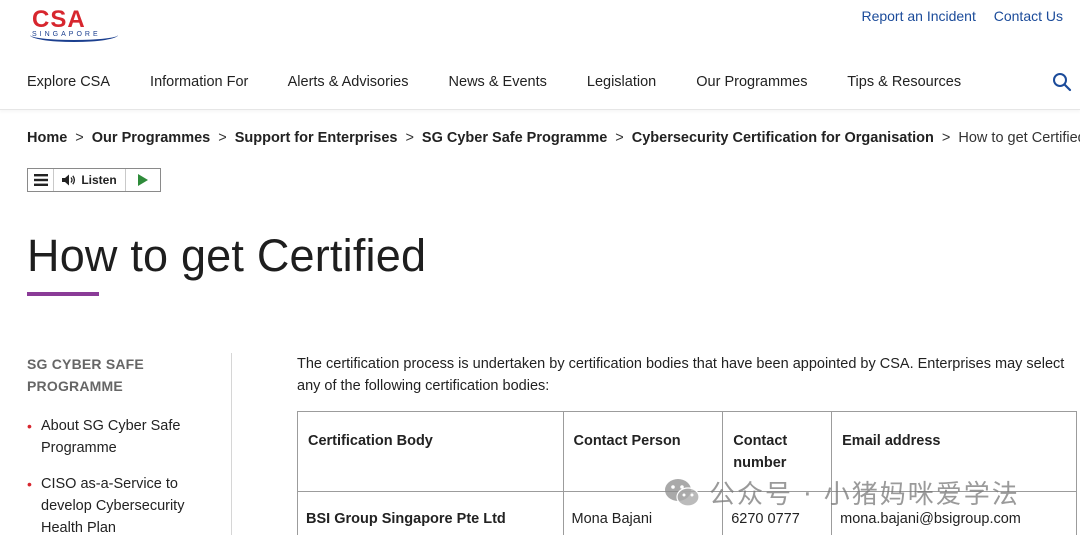  I want to click on column-header-certification-body: Certification Body, so click(430, 451).